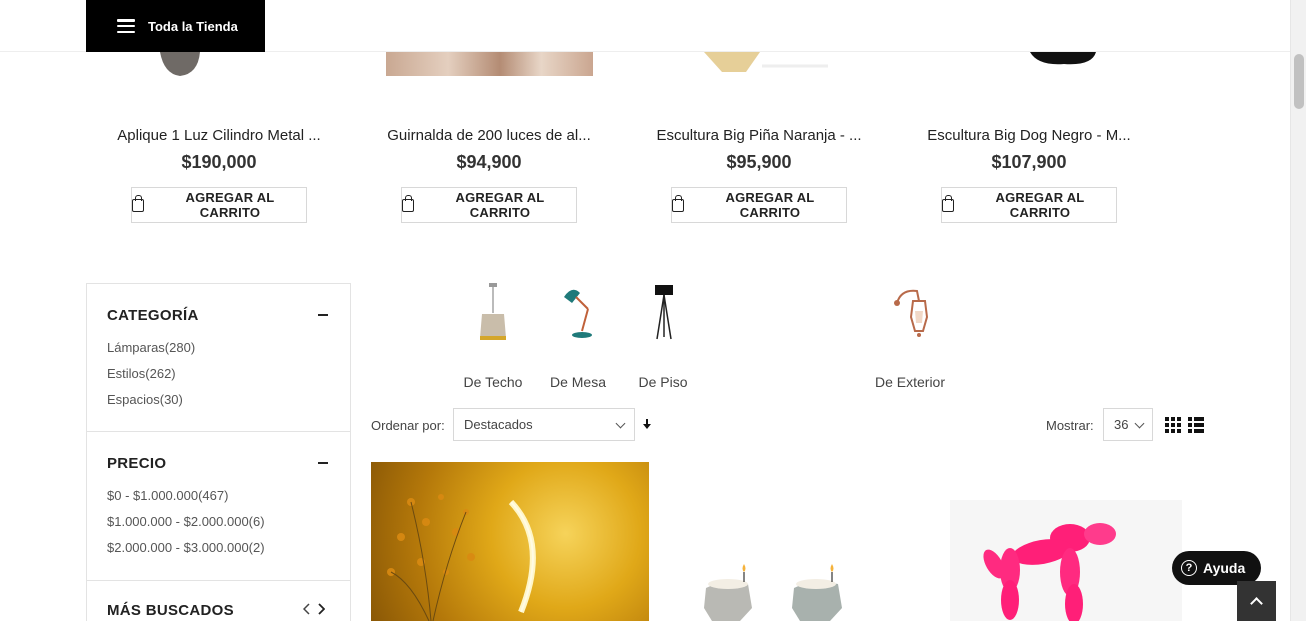 The width and height of the screenshot is (1306, 621). I want to click on category-de-exterior: De Exterior, so click(910, 336).